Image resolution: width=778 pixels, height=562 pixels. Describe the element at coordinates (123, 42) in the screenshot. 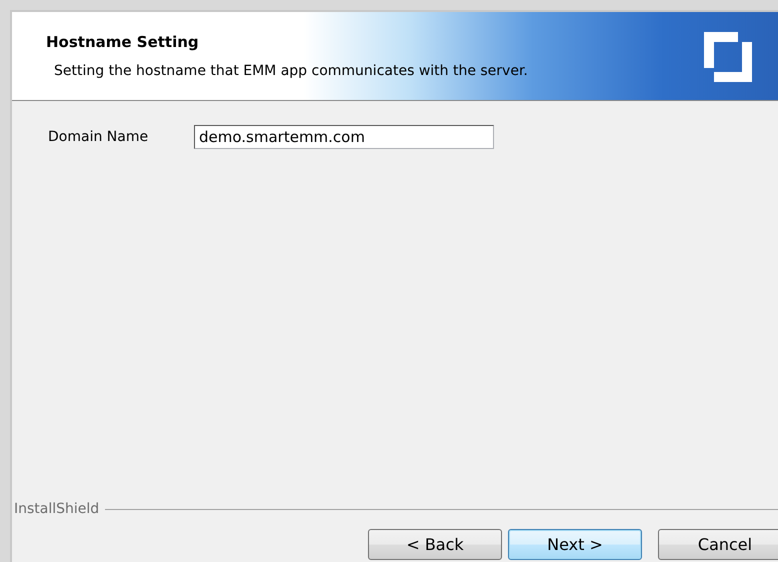

I see `page-title: Hostname Setting` at that location.